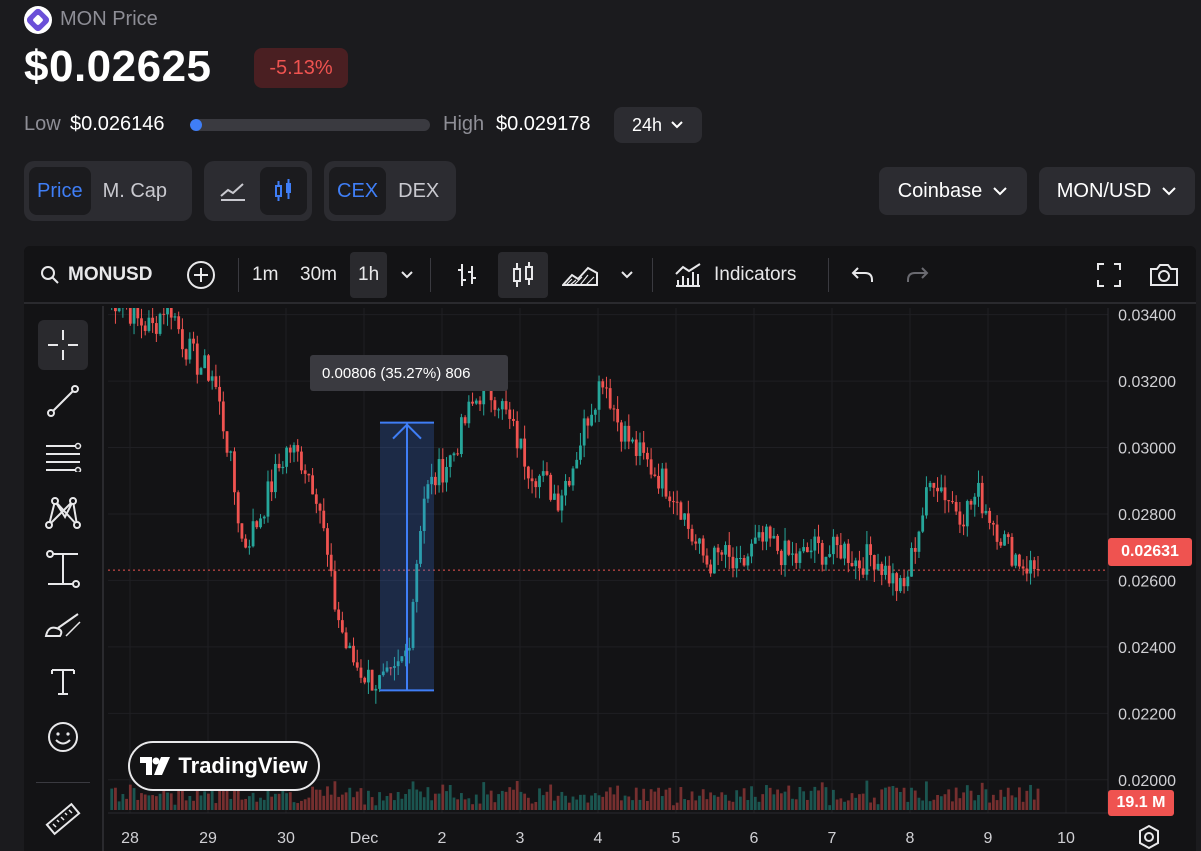 This screenshot has height=851, width=1201. I want to click on fib-tool, so click(63, 457).